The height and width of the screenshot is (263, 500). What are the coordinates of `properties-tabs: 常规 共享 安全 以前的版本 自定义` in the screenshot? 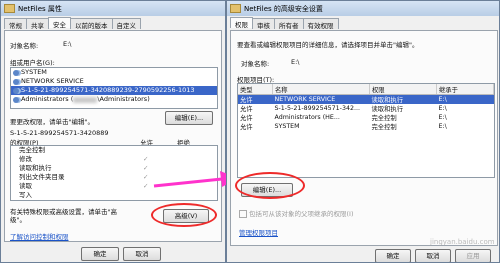 It's located at (113, 23).